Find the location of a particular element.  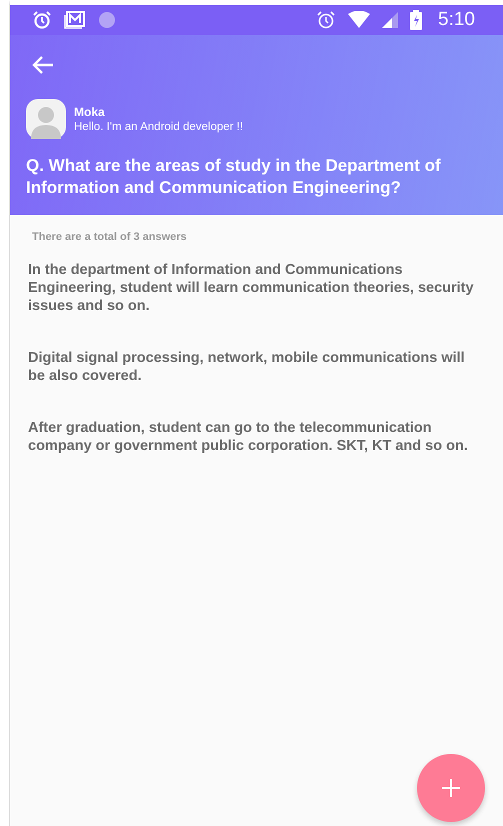

question-title: Q. What are the areas of study in the Department of Information and Communication Engineering? is located at coordinates (234, 177).